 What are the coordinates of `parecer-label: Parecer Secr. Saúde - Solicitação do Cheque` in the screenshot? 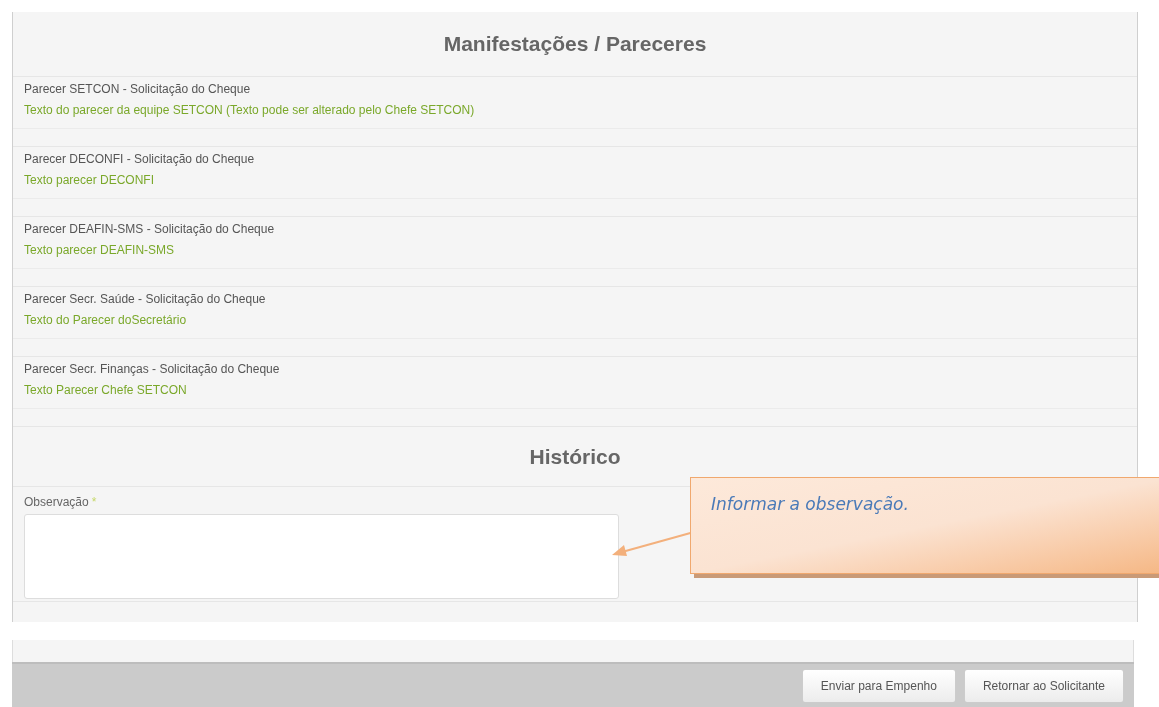 It's located at (145, 299).